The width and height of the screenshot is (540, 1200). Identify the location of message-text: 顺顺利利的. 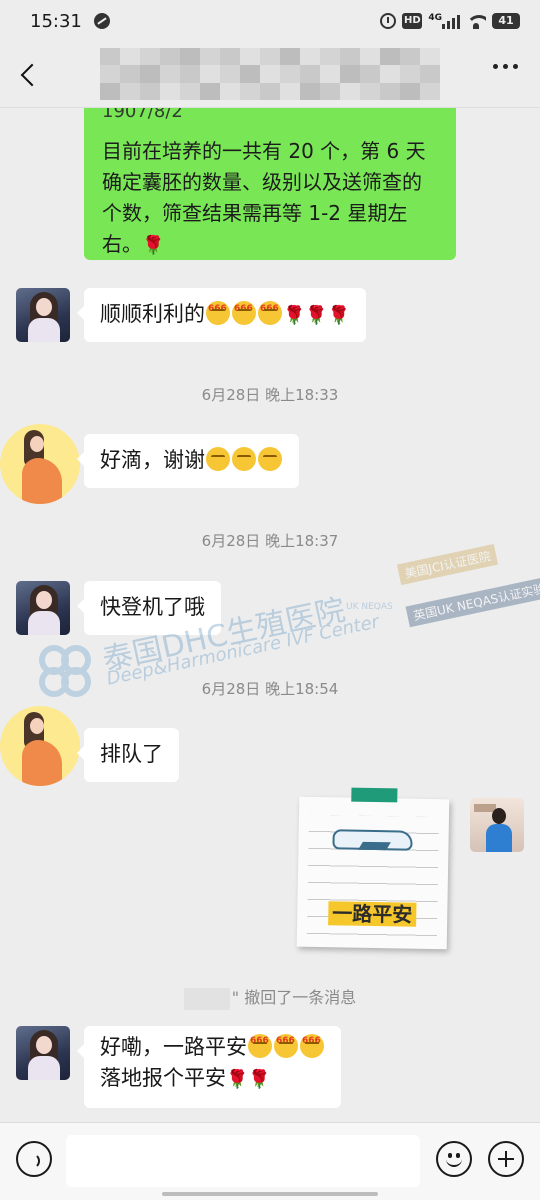
(152, 314).